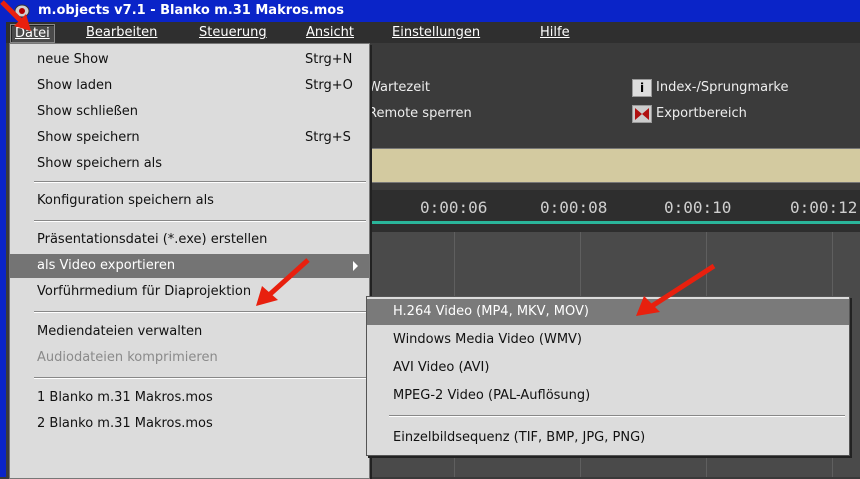 Image resolution: width=860 pixels, height=479 pixels. I want to click on menu-item-mediendateien: Mediendateien verwalten, so click(189, 332).